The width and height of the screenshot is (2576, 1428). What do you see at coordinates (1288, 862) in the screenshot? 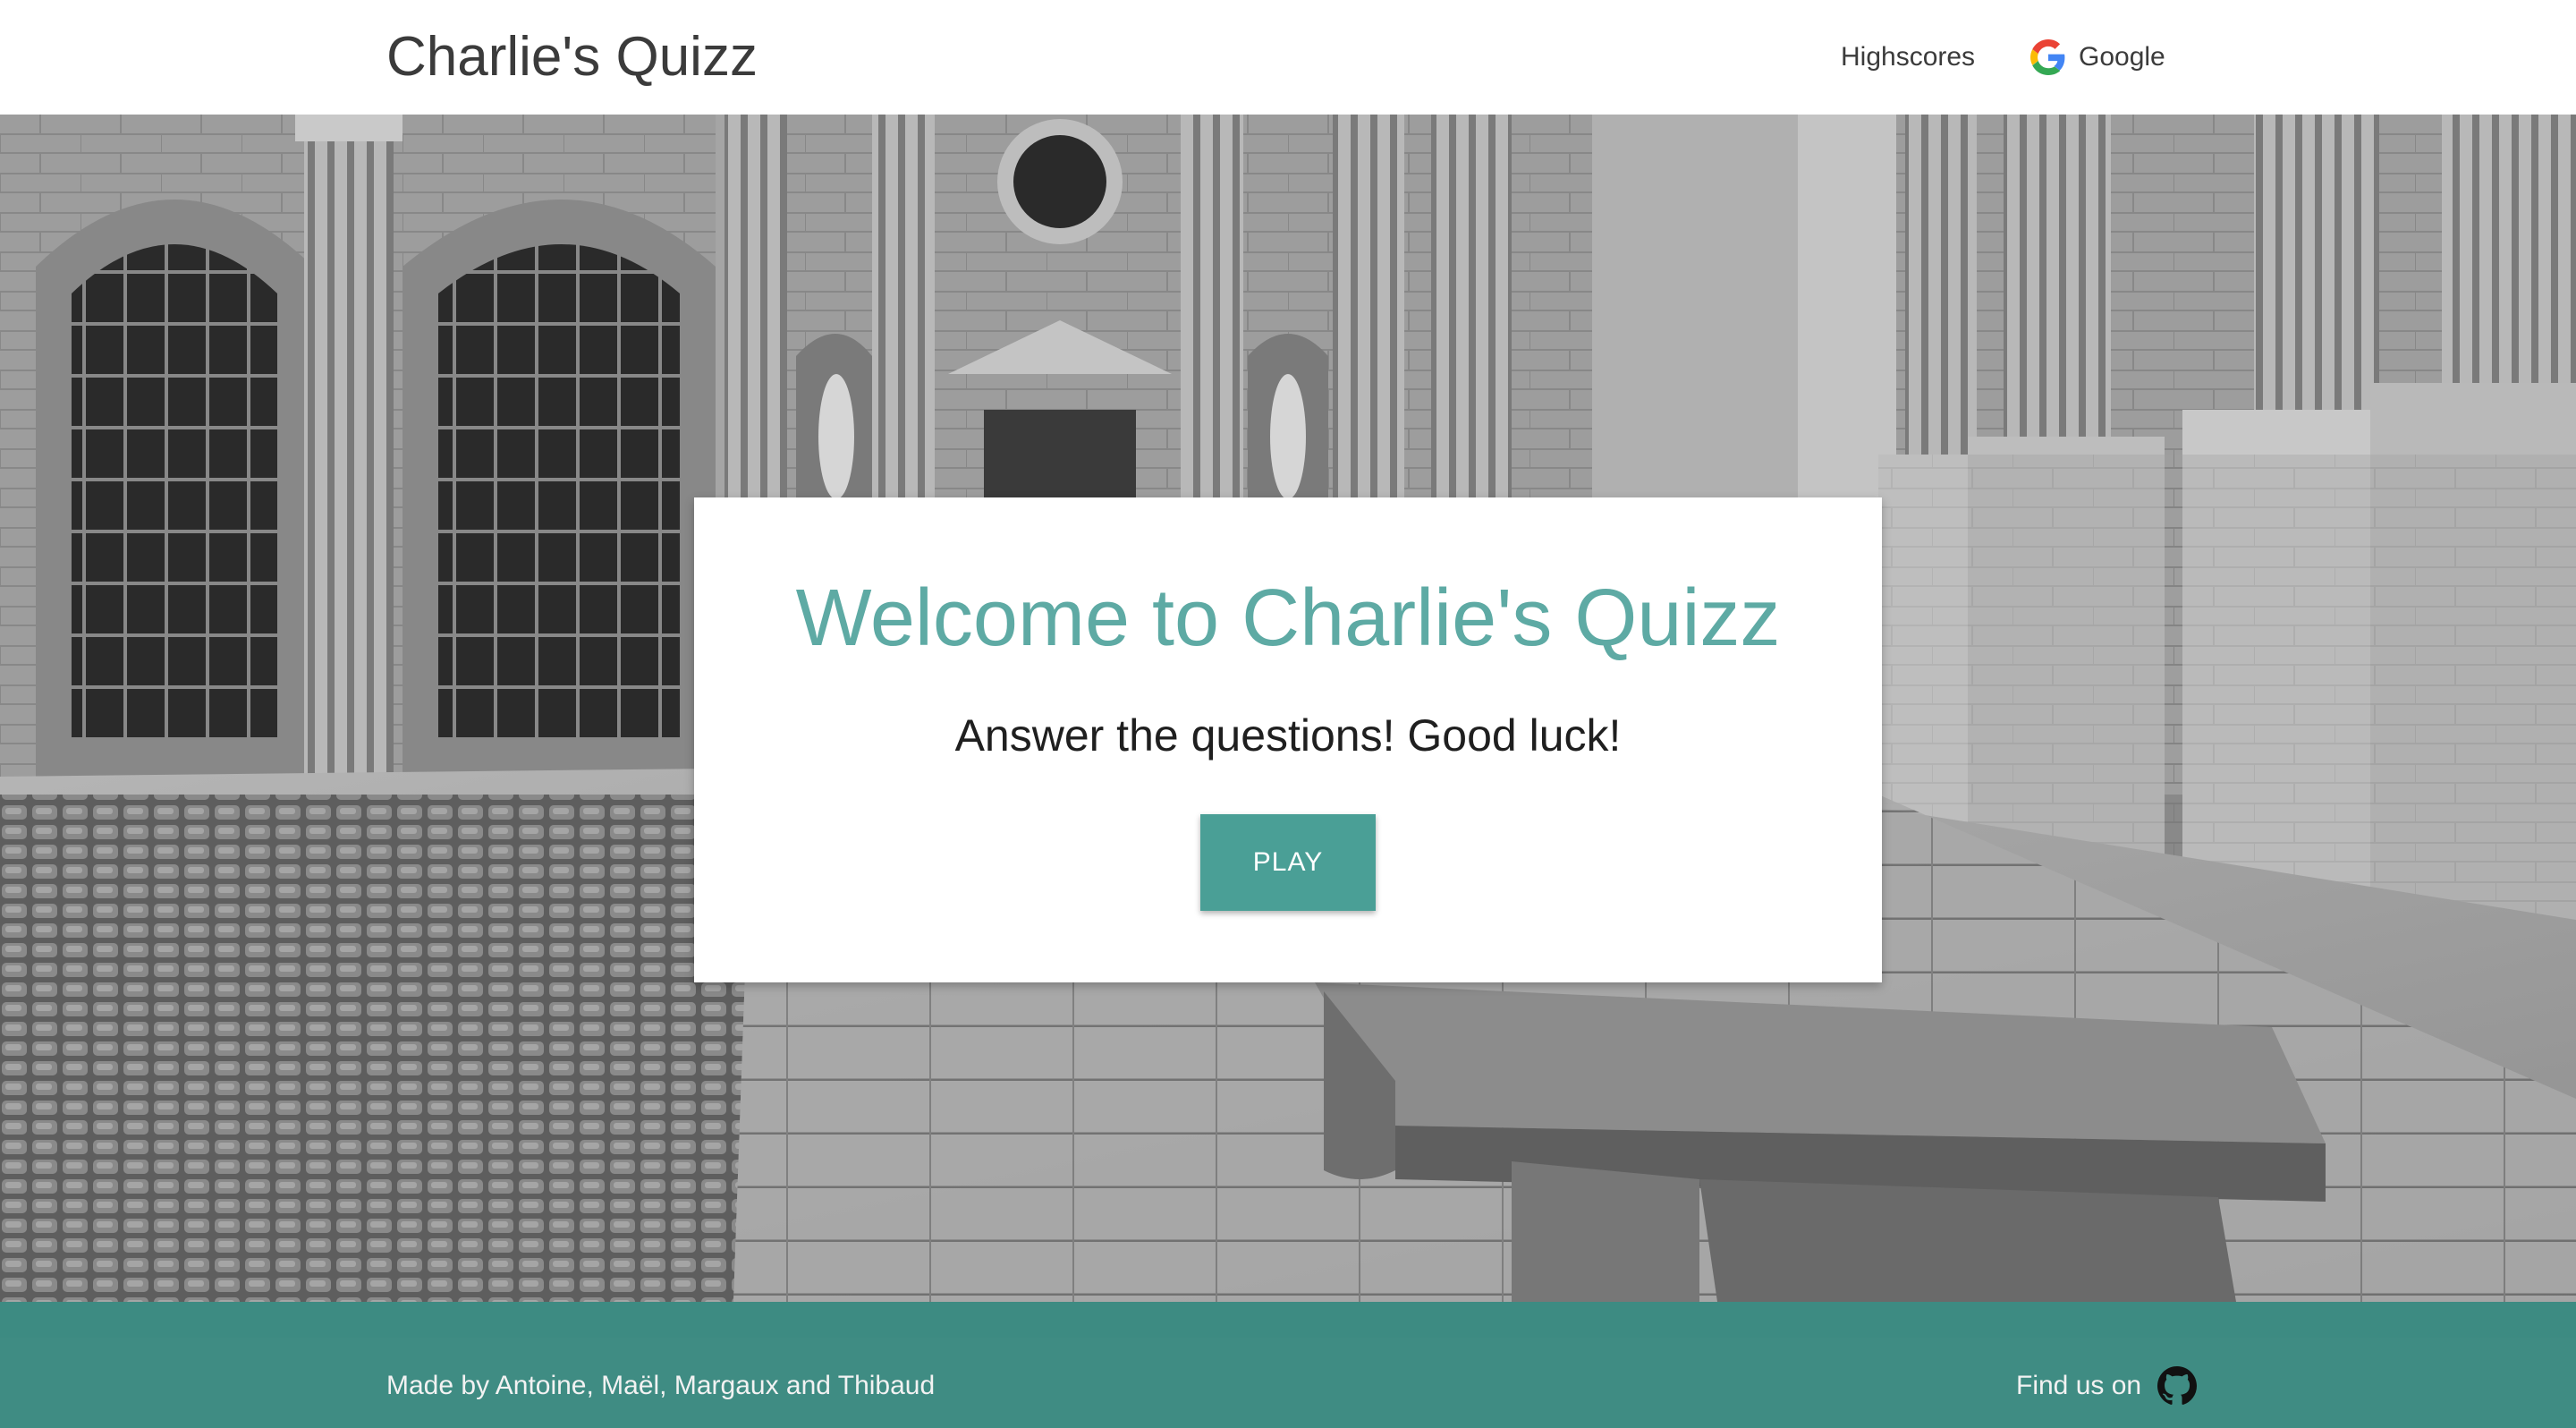
I see `play-button: PLAY` at bounding box center [1288, 862].